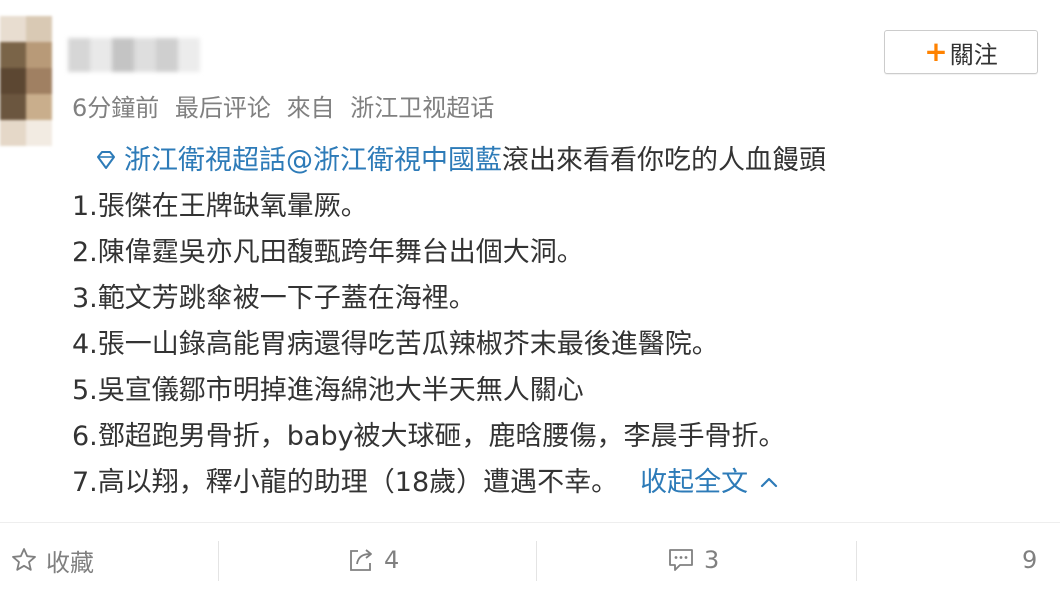  I want to click on comment-button: 3, so click(692, 559).